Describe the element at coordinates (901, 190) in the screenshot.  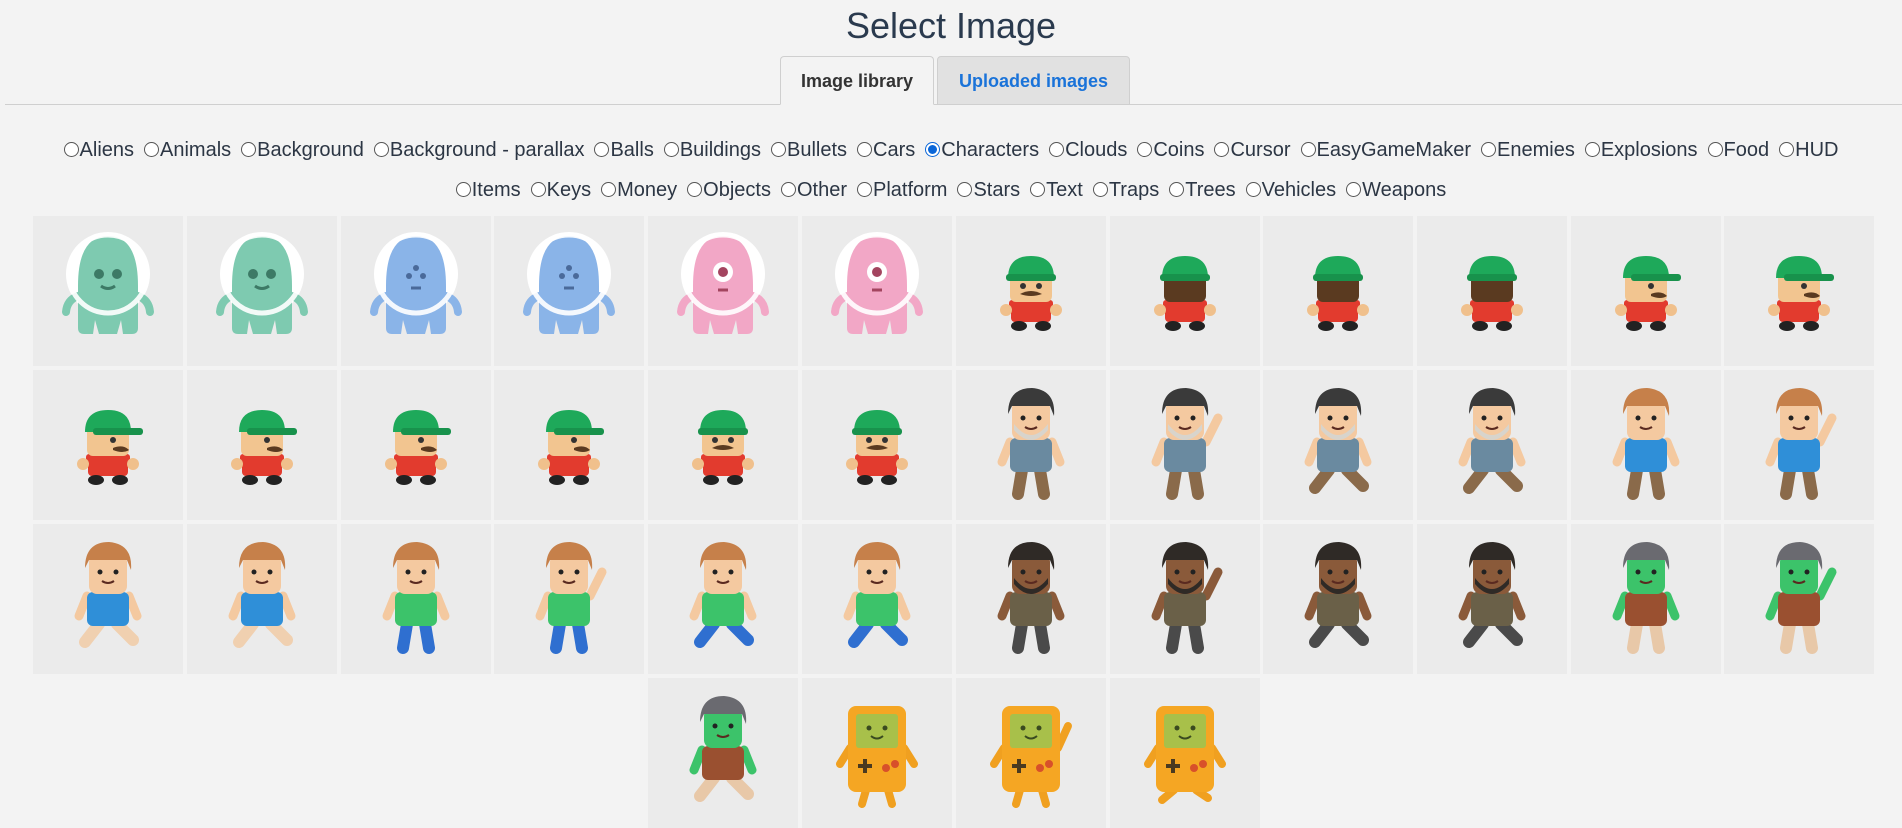
I see `category-option-platform: Platform` at that location.